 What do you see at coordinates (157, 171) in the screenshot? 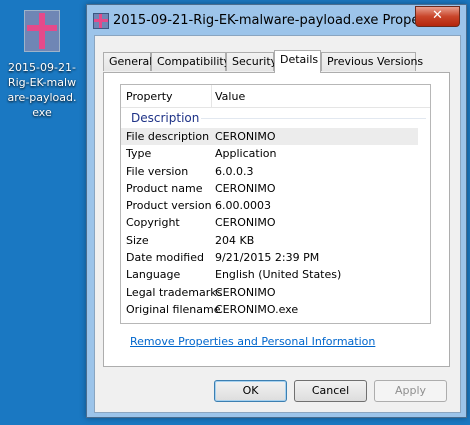
I see `row-key: File version` at bounding box center [157, 171].